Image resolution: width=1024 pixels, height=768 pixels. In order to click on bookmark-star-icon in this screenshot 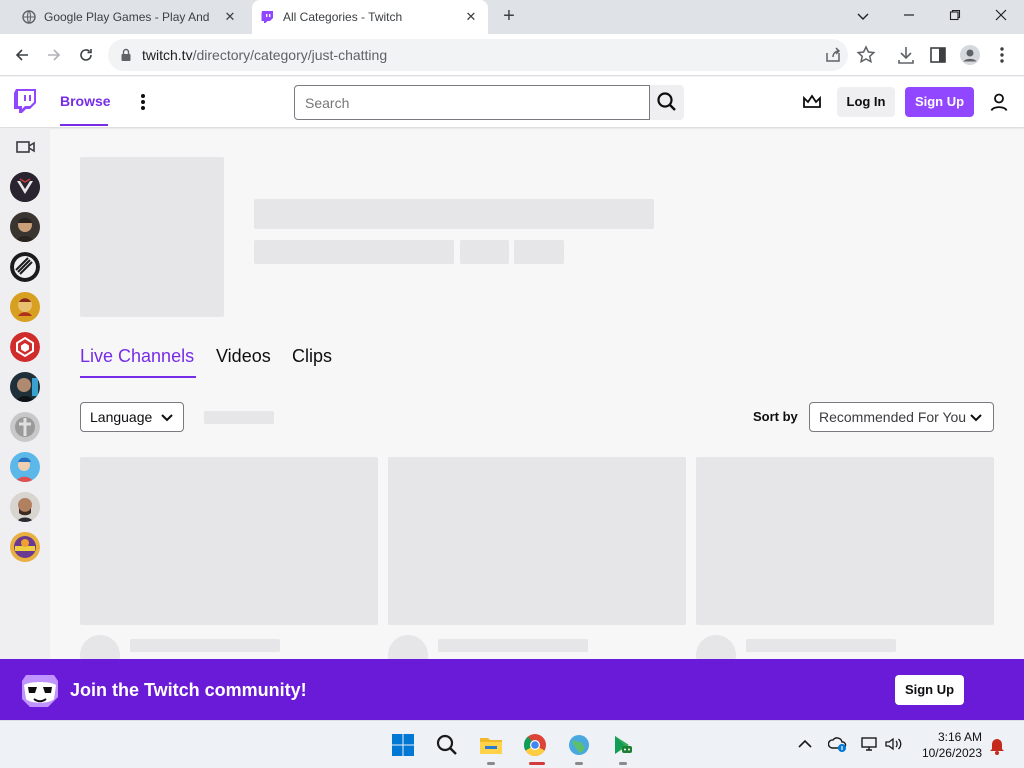, I will do `click(866, 55)`.